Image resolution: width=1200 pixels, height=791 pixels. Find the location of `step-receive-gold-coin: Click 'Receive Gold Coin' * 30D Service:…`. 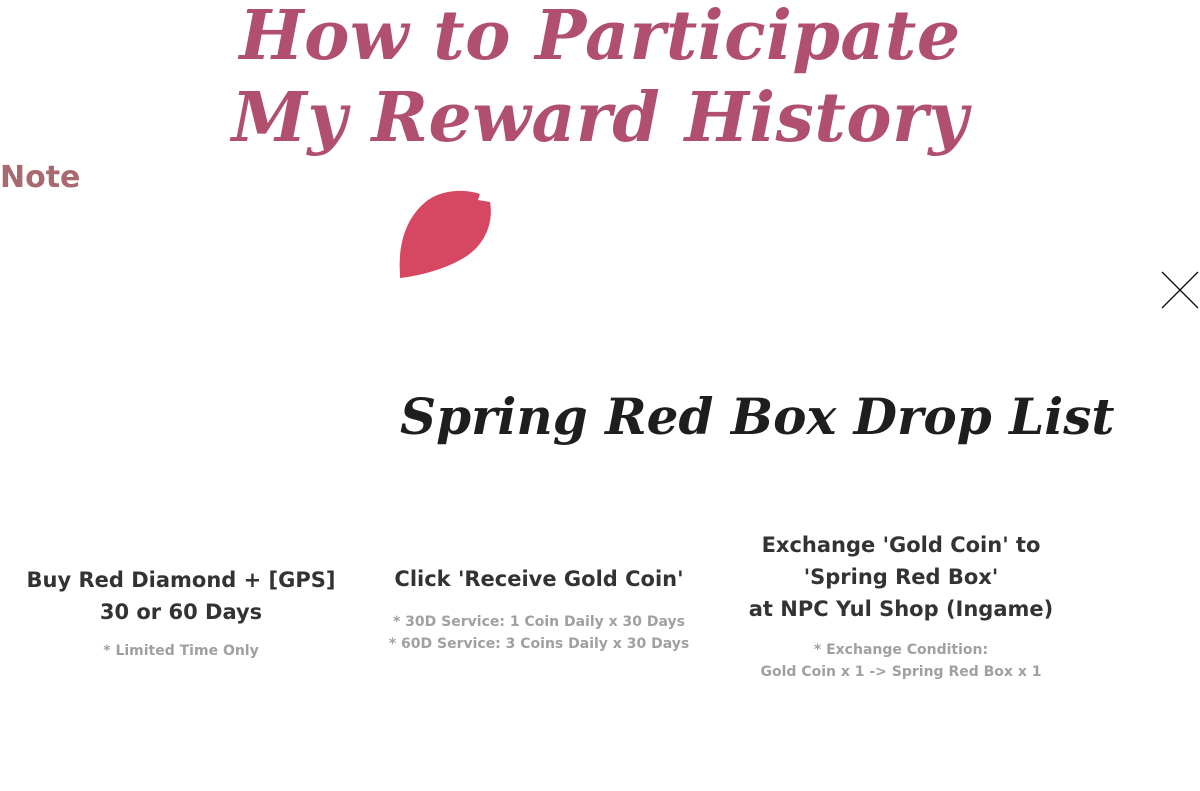

step-receive-gold-coin: Click 'Receive Gold Coin' * 30D Service:… is located at coordinates (539, 609).